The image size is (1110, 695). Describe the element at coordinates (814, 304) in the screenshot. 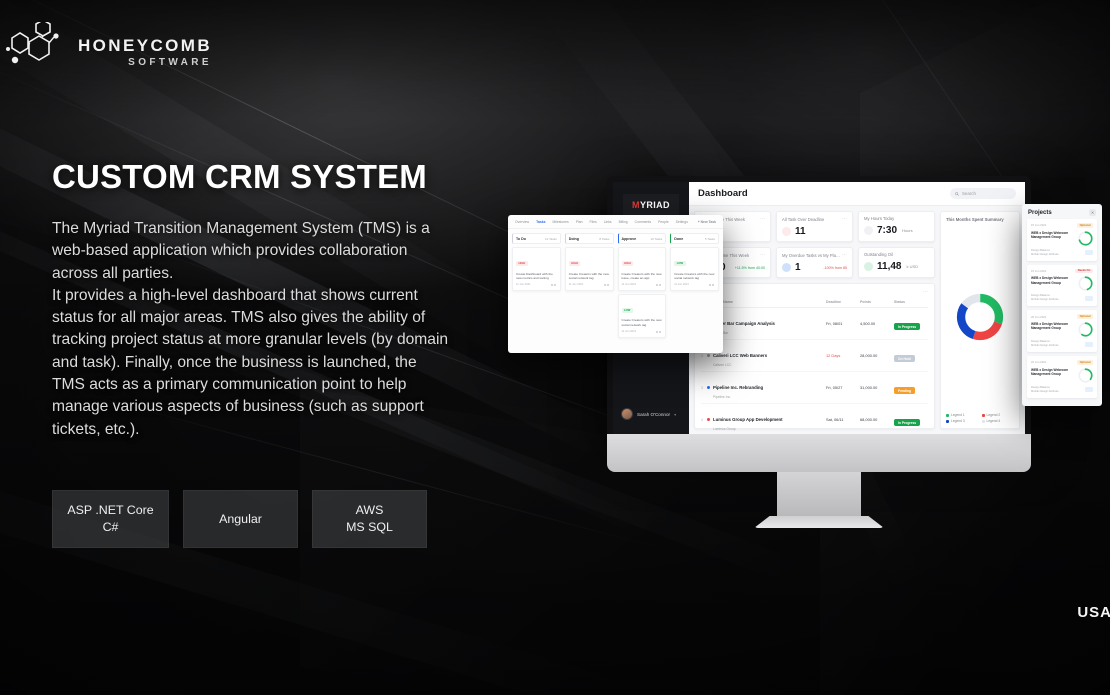

I see `table-header-row: Project Name Deadline Points Status` at that location.